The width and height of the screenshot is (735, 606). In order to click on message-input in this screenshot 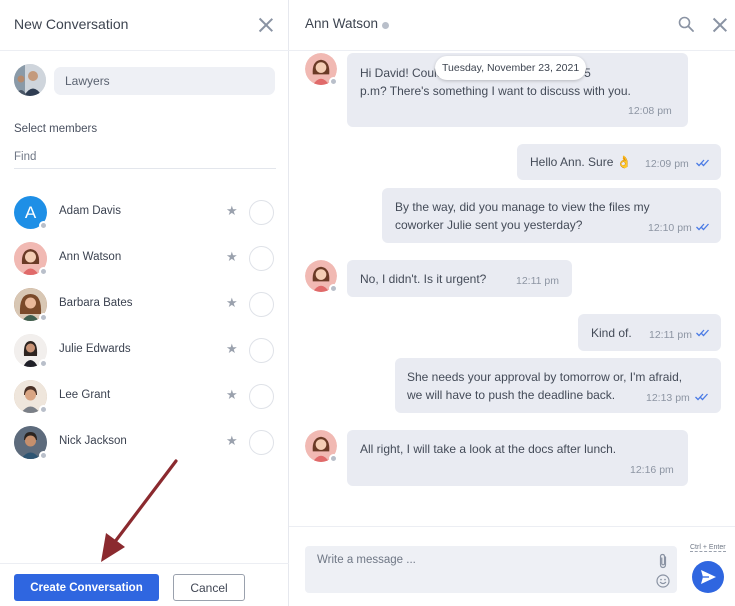, I will do `click(491, 569)`.